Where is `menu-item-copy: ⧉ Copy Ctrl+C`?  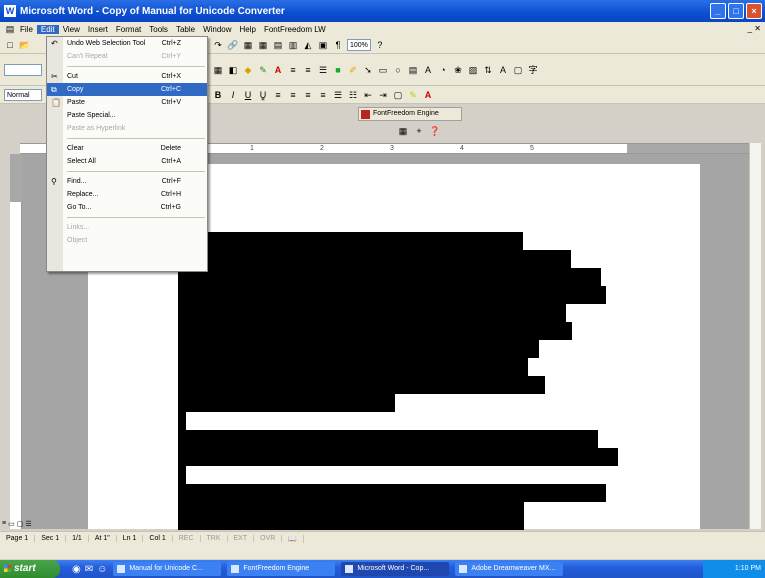 menu-item-copy: ⧉ Copy Ctrl+C is located at coordinates (127, 89).